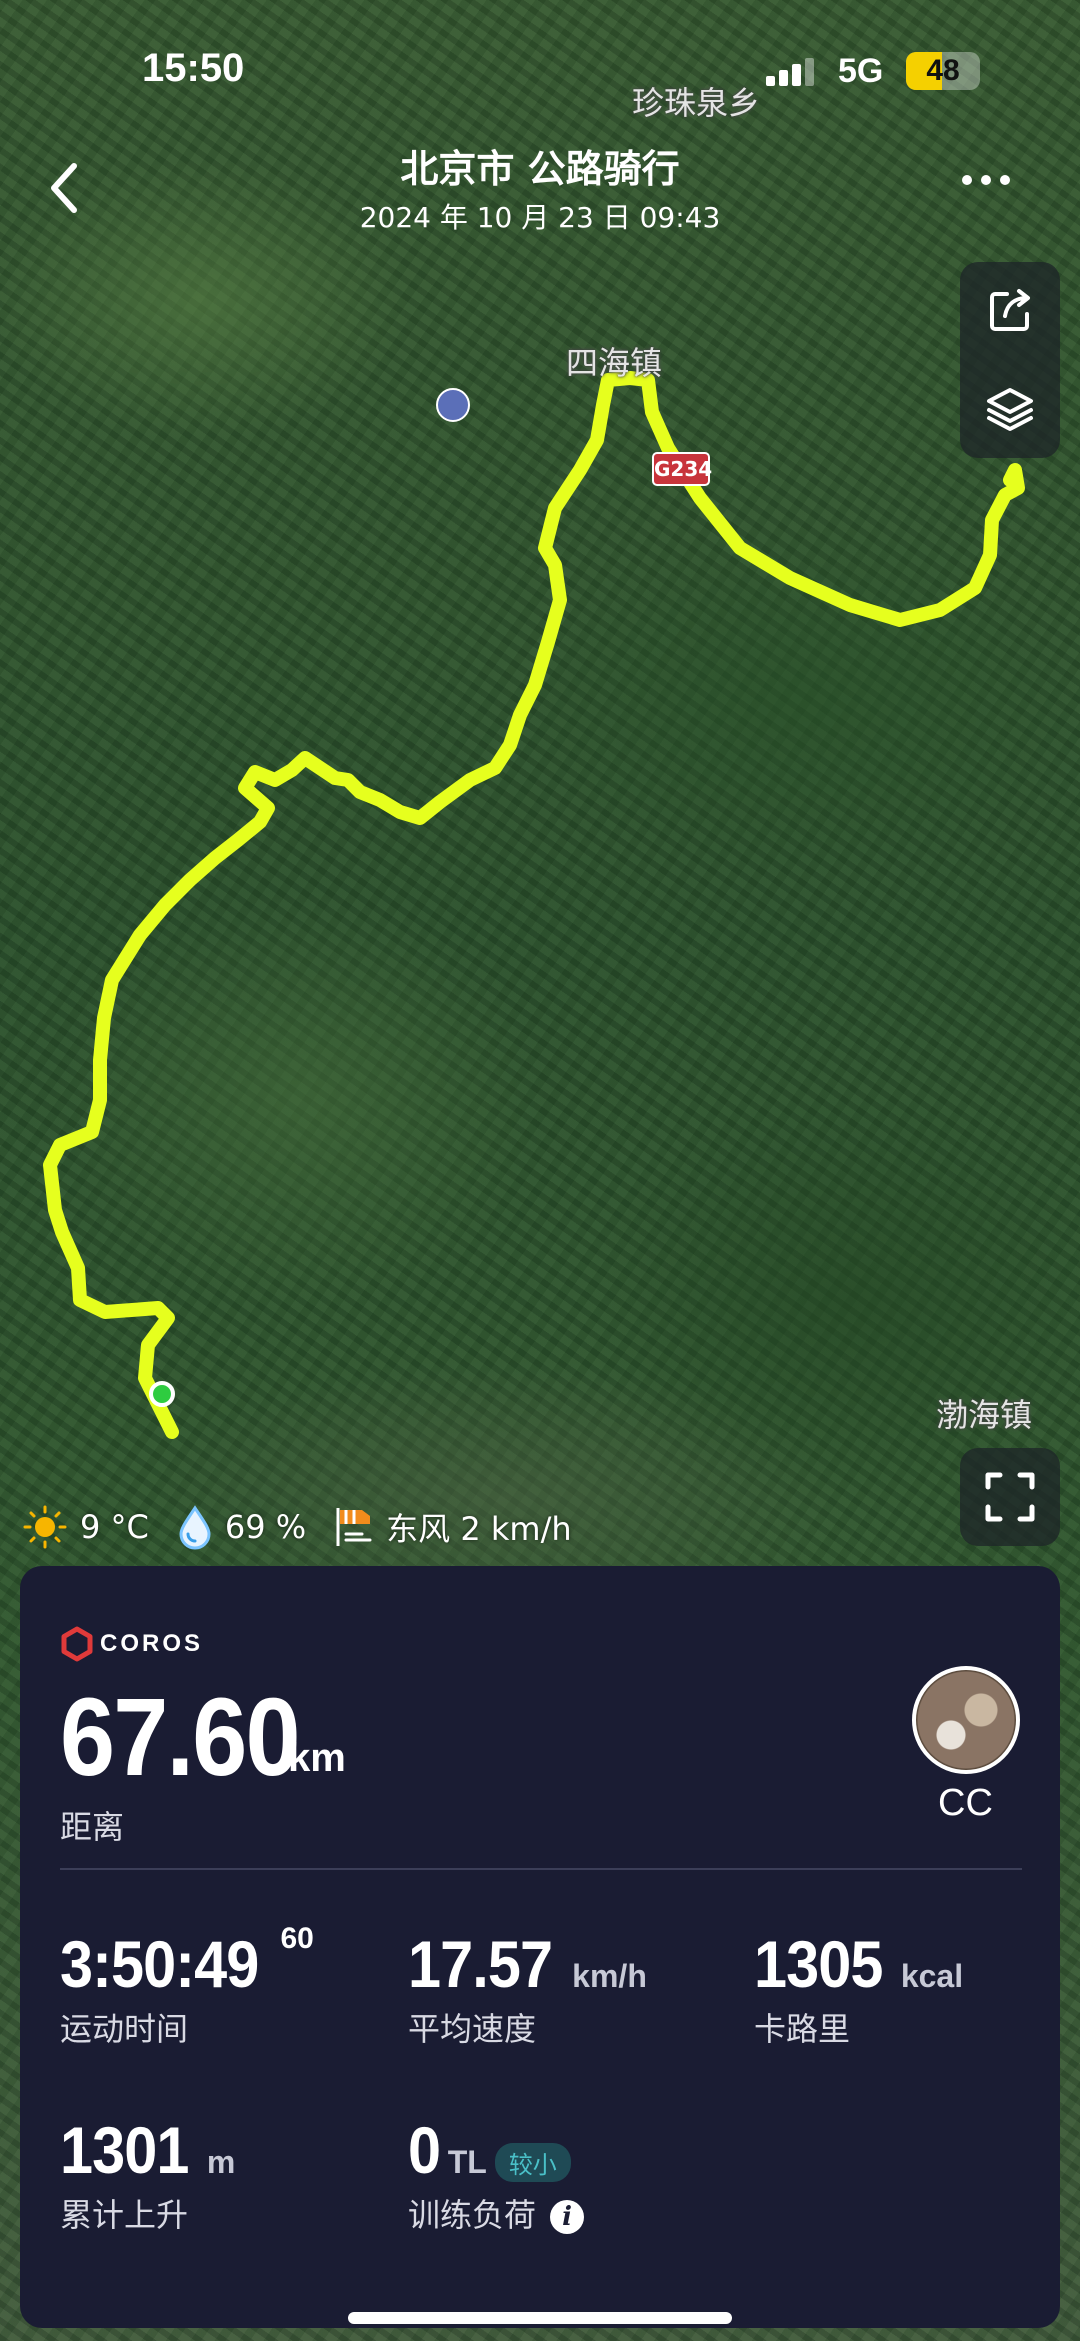 The width and height of the screenshot is (1080, 2341). What do you see at coordinates (984, 1415) in the screenshot?
I see `place-label-bohai: 渤海镇` at bounding box center [984, 1415].